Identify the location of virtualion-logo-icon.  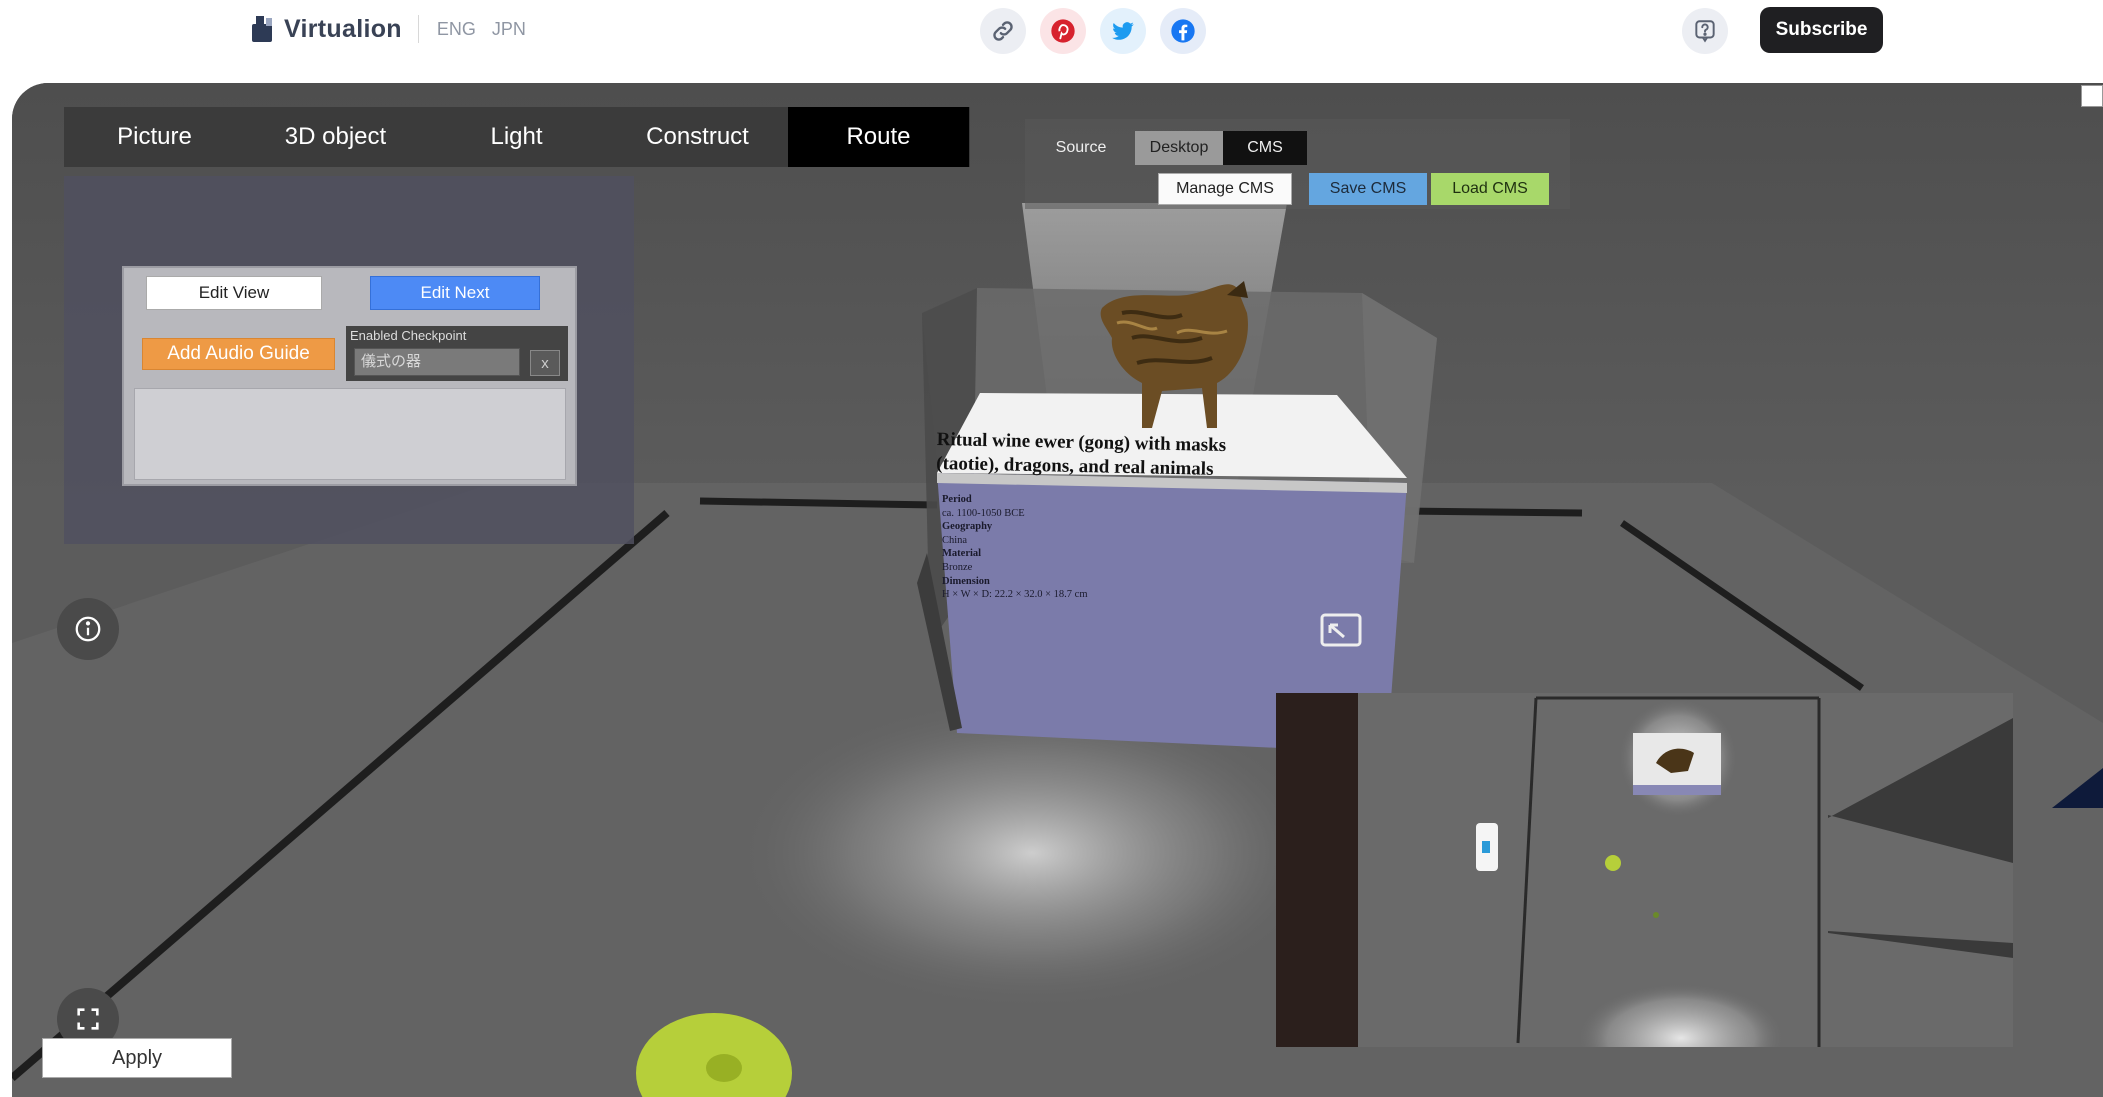
(262, 29).